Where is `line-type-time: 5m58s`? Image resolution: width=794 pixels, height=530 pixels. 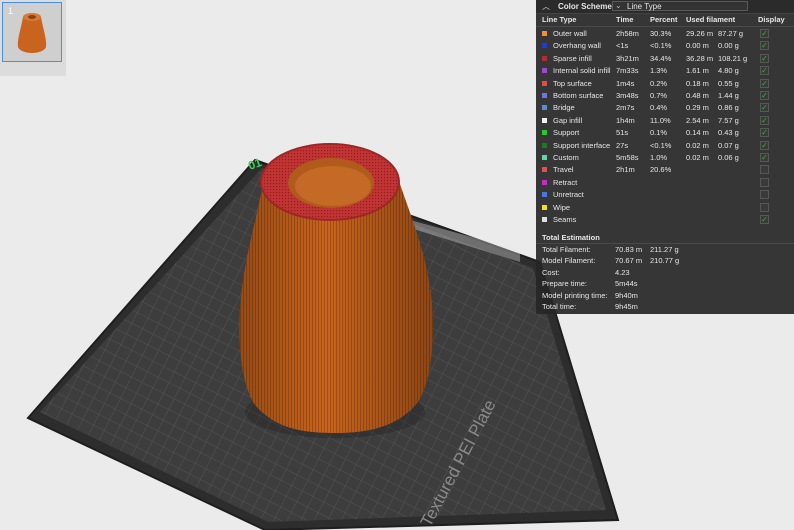 line-type-time: 5m58s is located at coordinates (627, 157).